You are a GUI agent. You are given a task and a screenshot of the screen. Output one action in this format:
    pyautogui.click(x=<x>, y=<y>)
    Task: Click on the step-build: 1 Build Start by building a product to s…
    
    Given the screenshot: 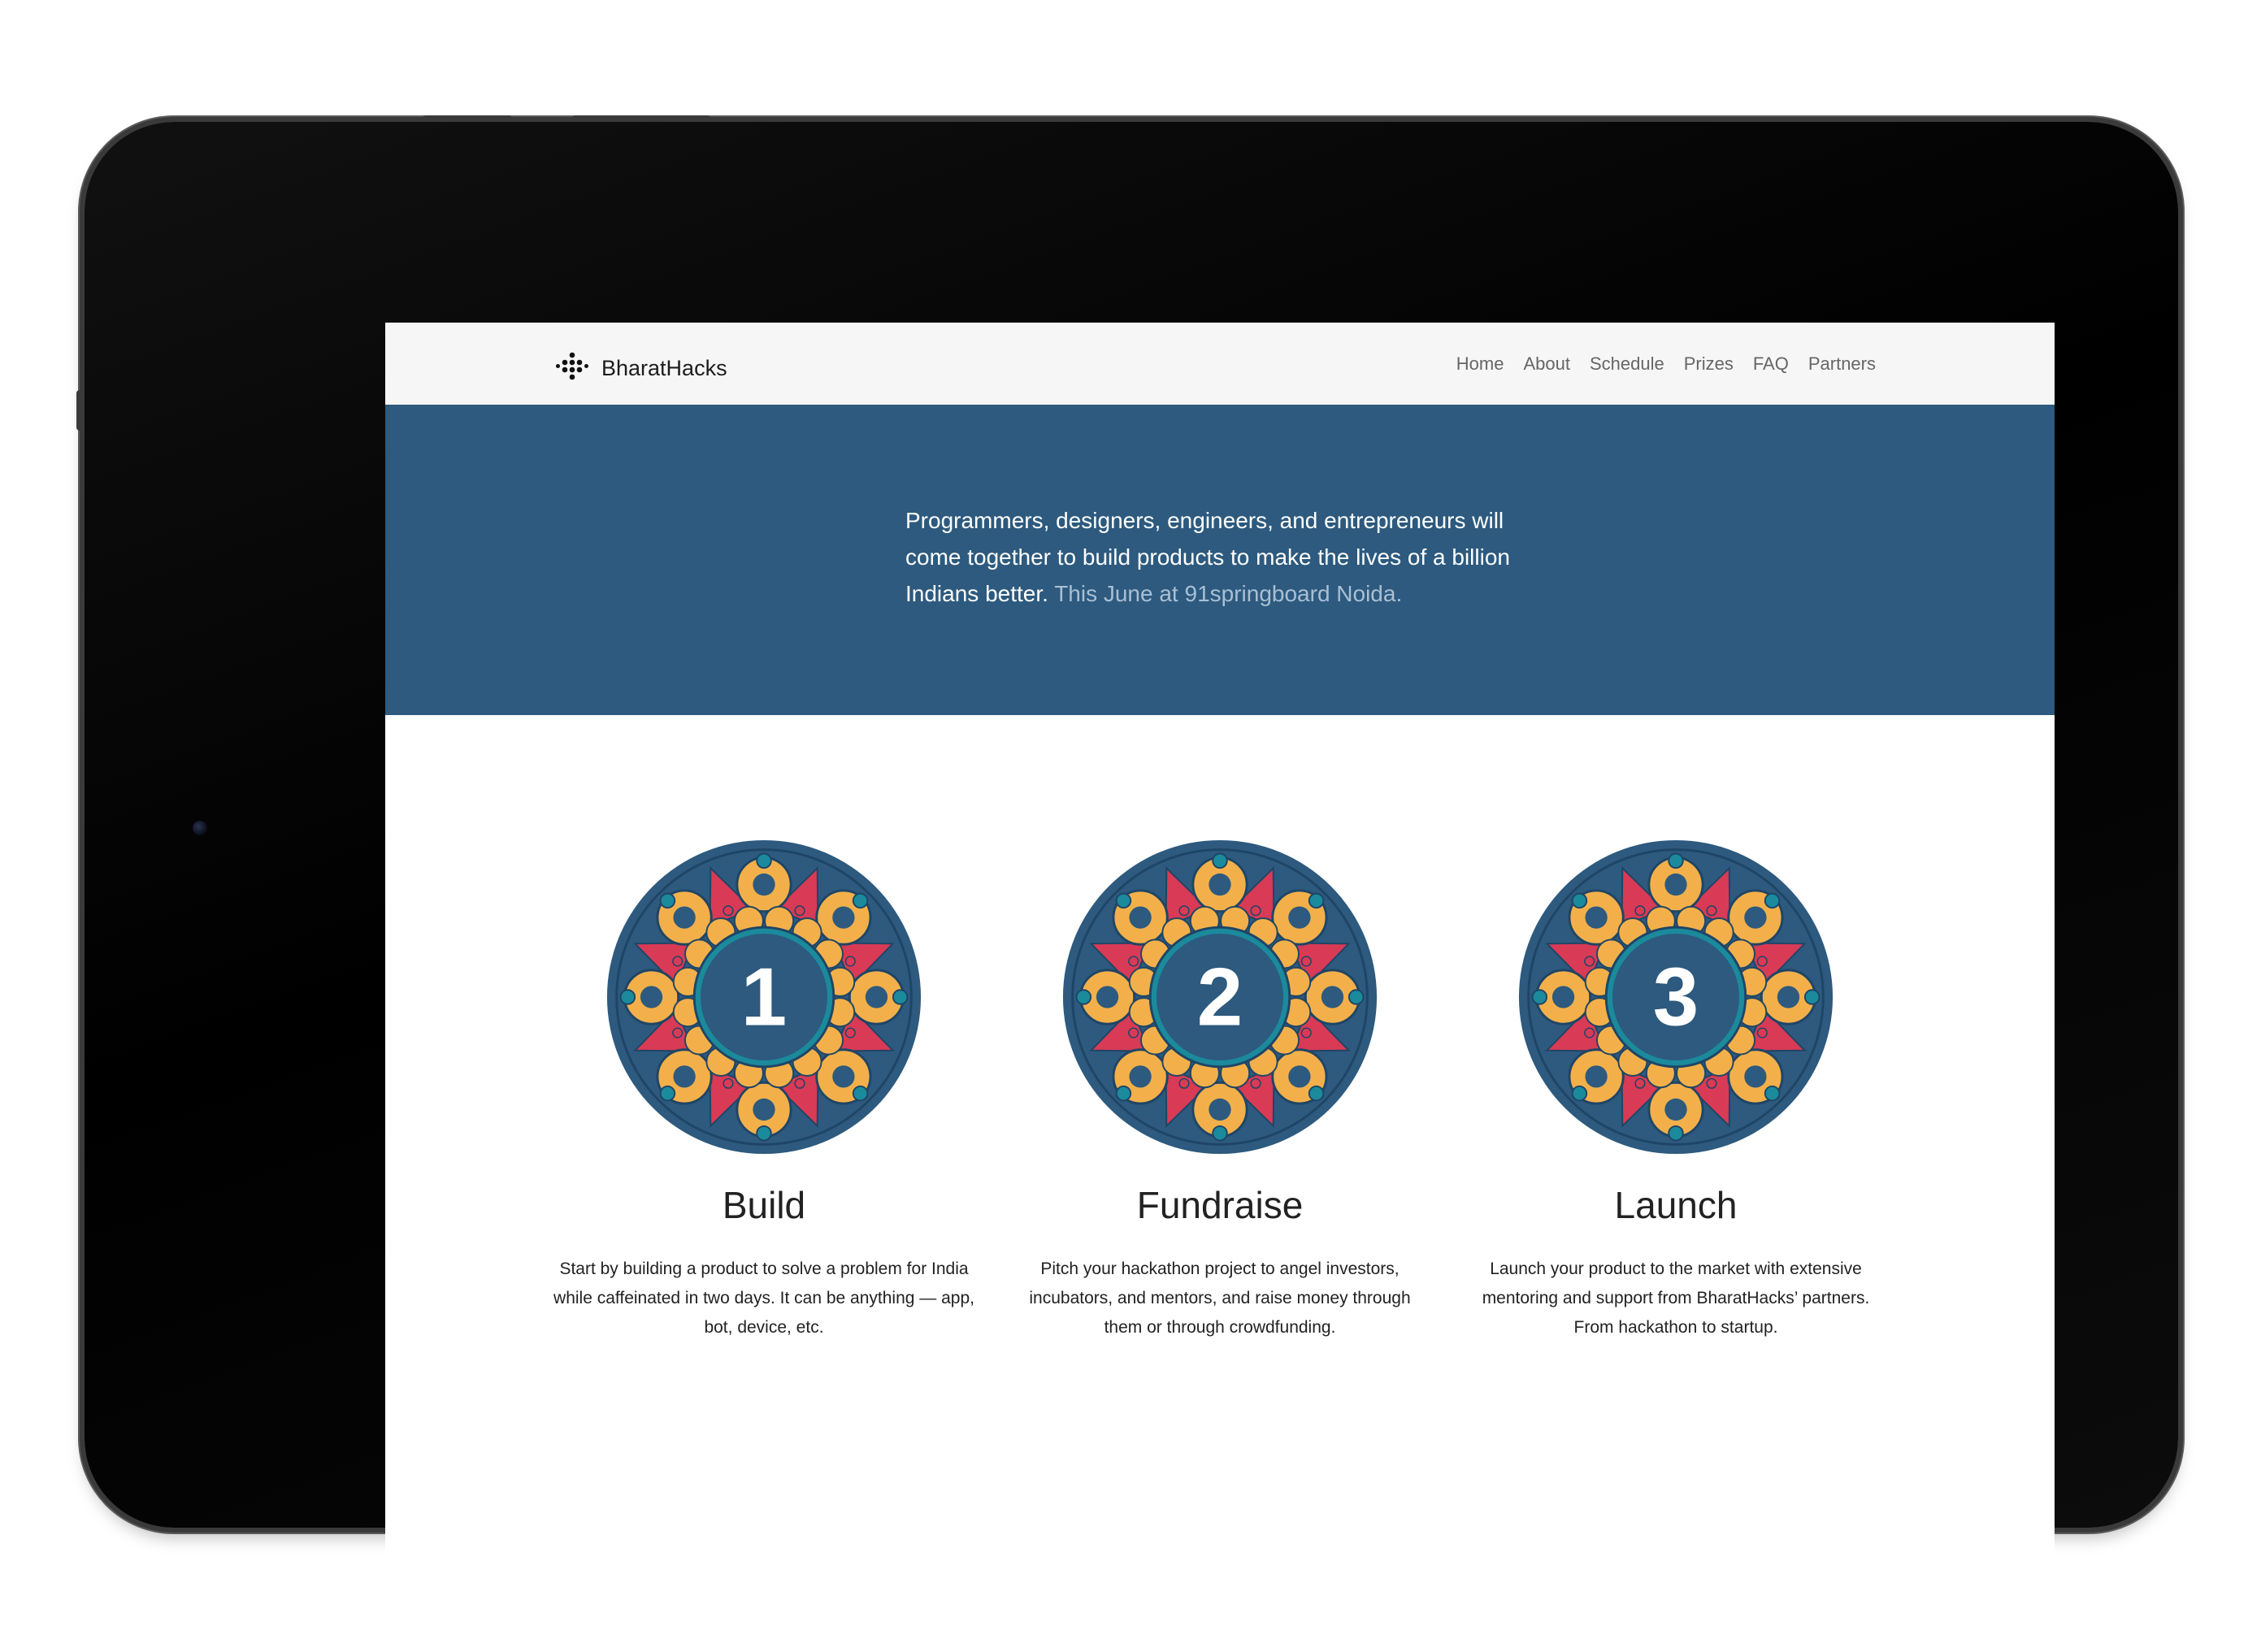 What is the action you would take?
    pyautogui.click(x=764, y=1090)
    